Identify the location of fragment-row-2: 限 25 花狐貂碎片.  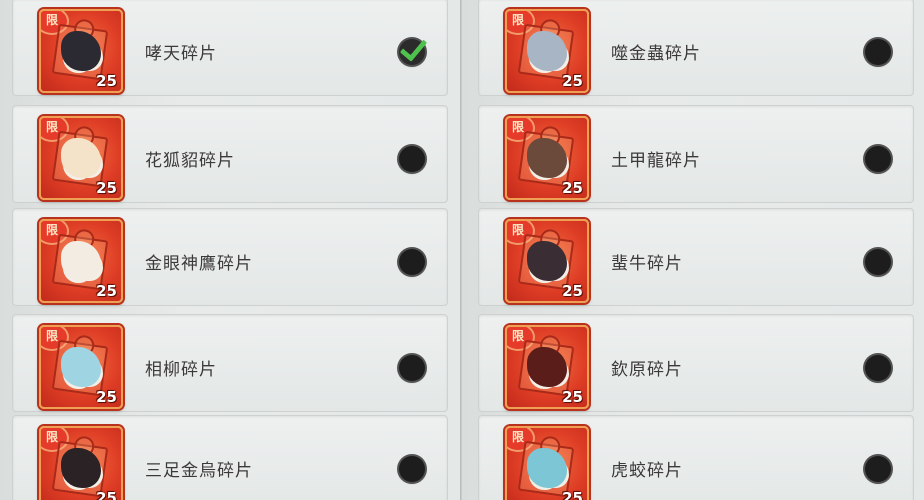
(230, 154).